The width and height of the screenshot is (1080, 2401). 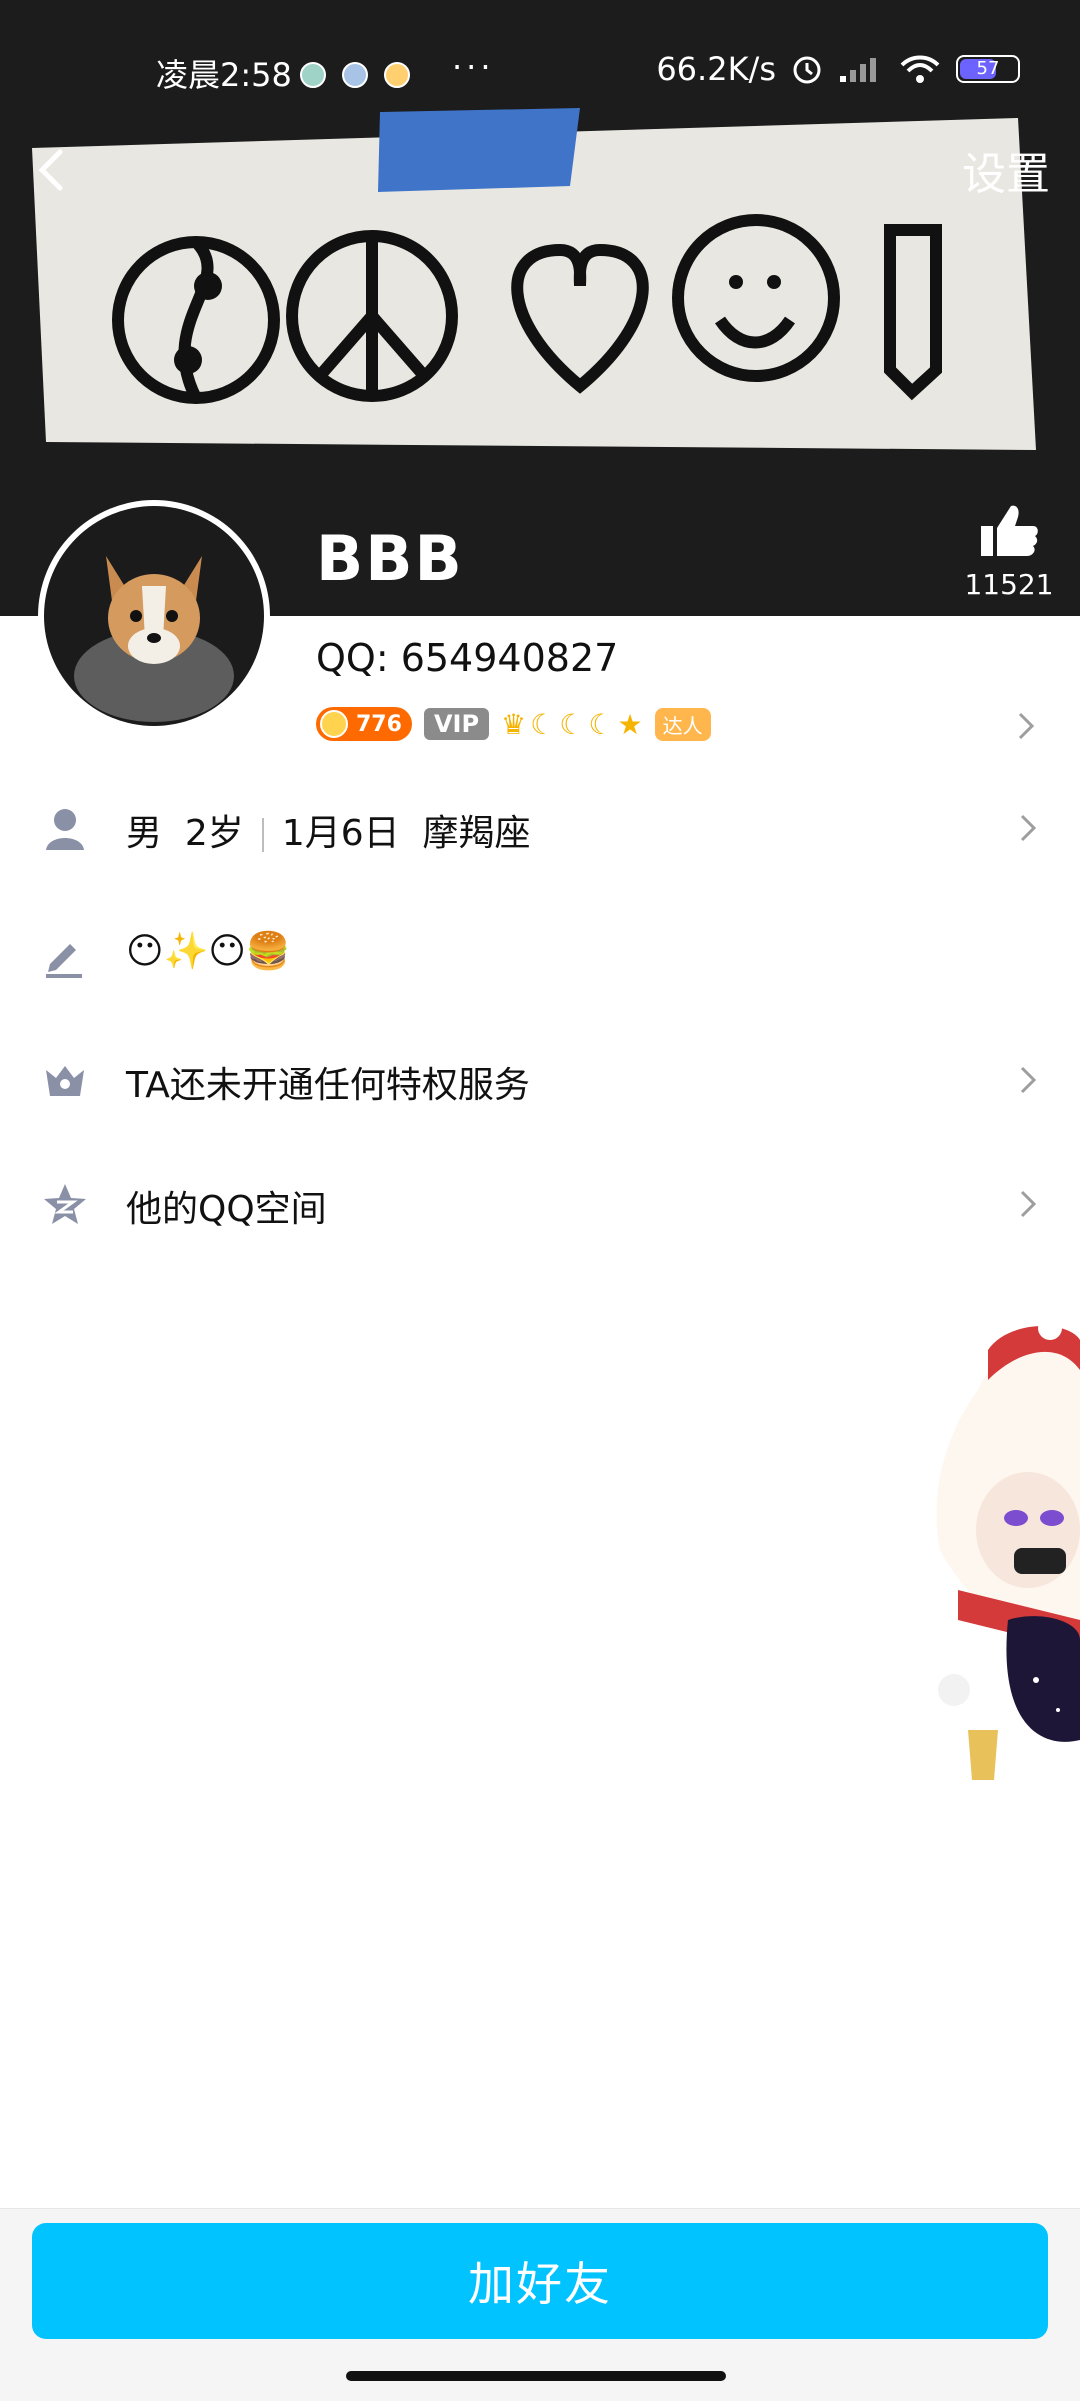 What do you see at coordinates (467, 658) in the screenshot?
I see `qq-number: QQ: 654940827` at bounding box center [467, 658].